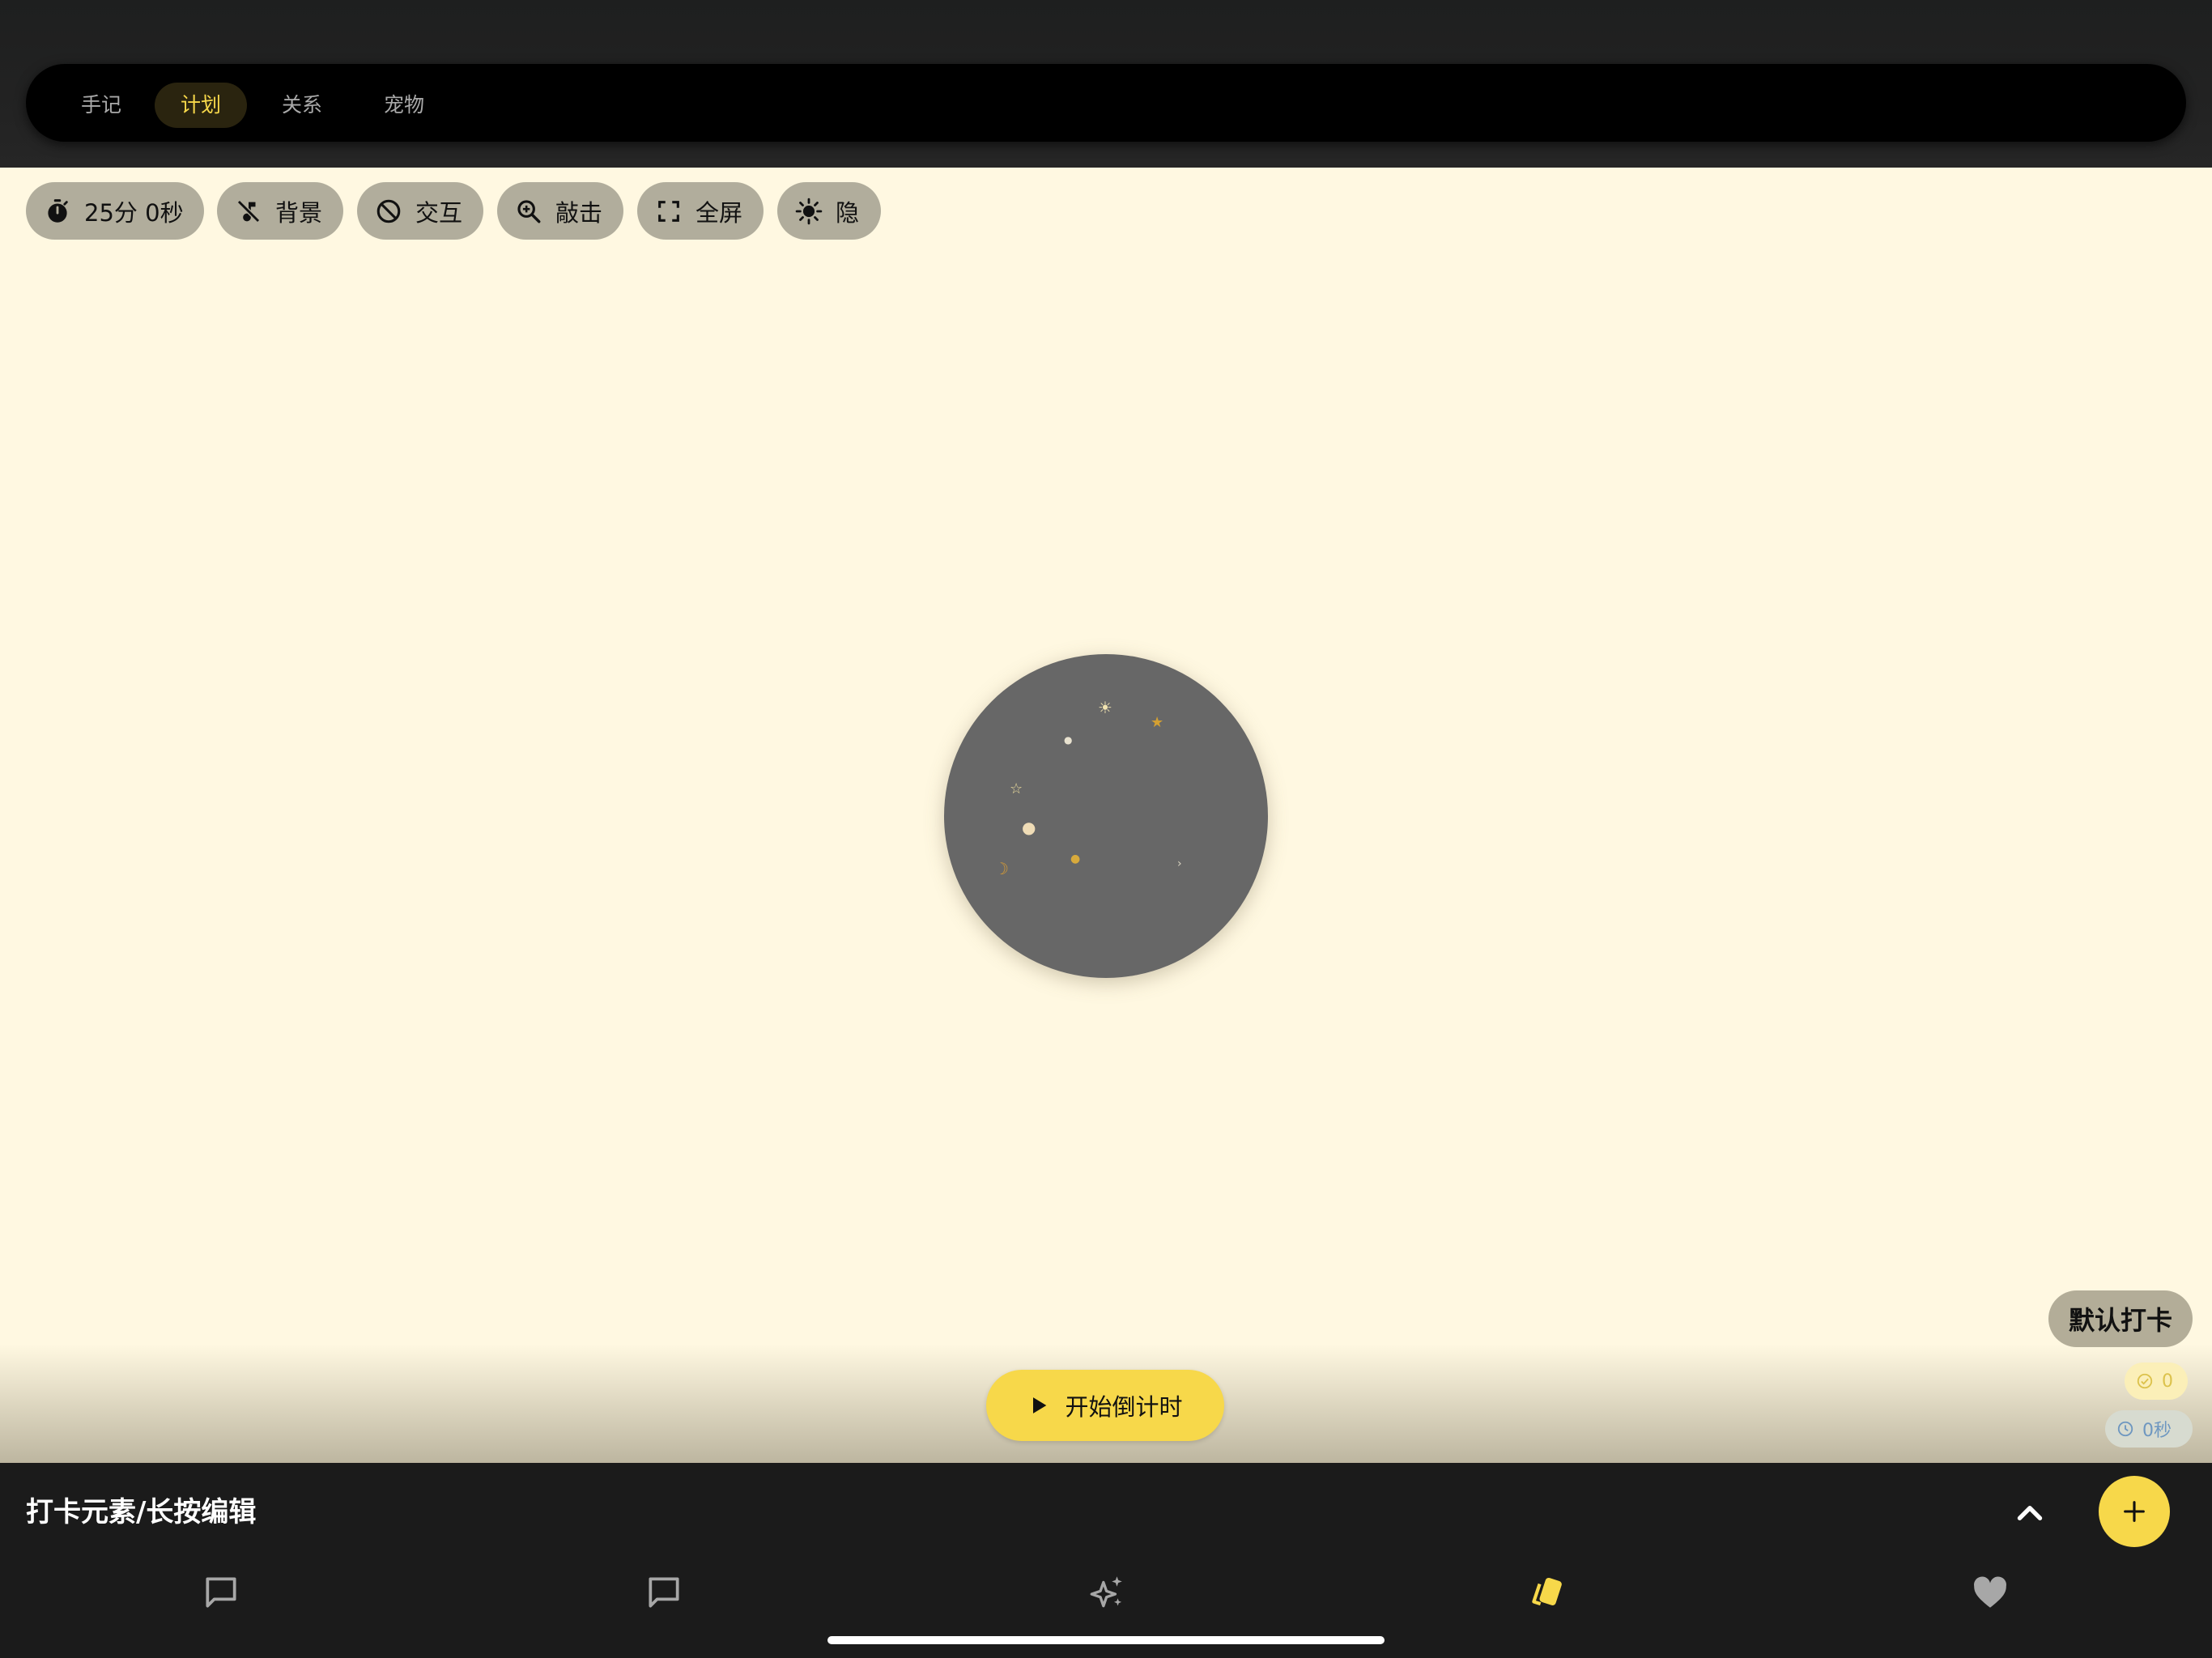 This screenshot has width=2212, height=1658. Describe the element at coordinates (1106, 1640) in the screenshot. I see `home-indicator` at that location.